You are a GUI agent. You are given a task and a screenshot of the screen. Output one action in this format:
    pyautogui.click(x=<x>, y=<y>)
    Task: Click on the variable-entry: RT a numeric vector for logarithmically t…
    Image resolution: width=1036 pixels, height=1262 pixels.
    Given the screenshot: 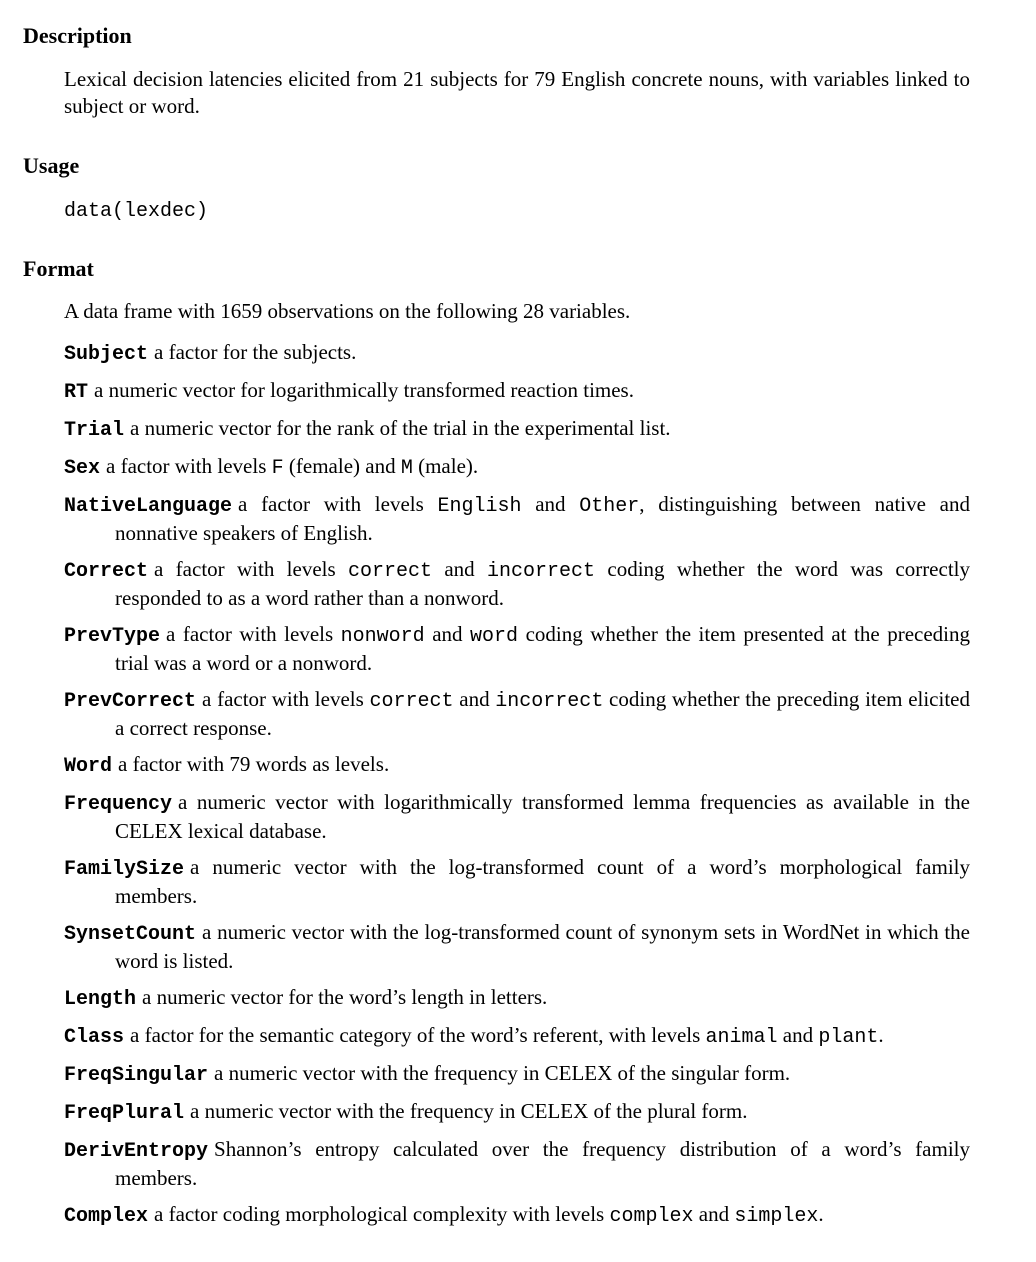 What is the action you would take?
    pyautogui.click(x=517, y=391)
    